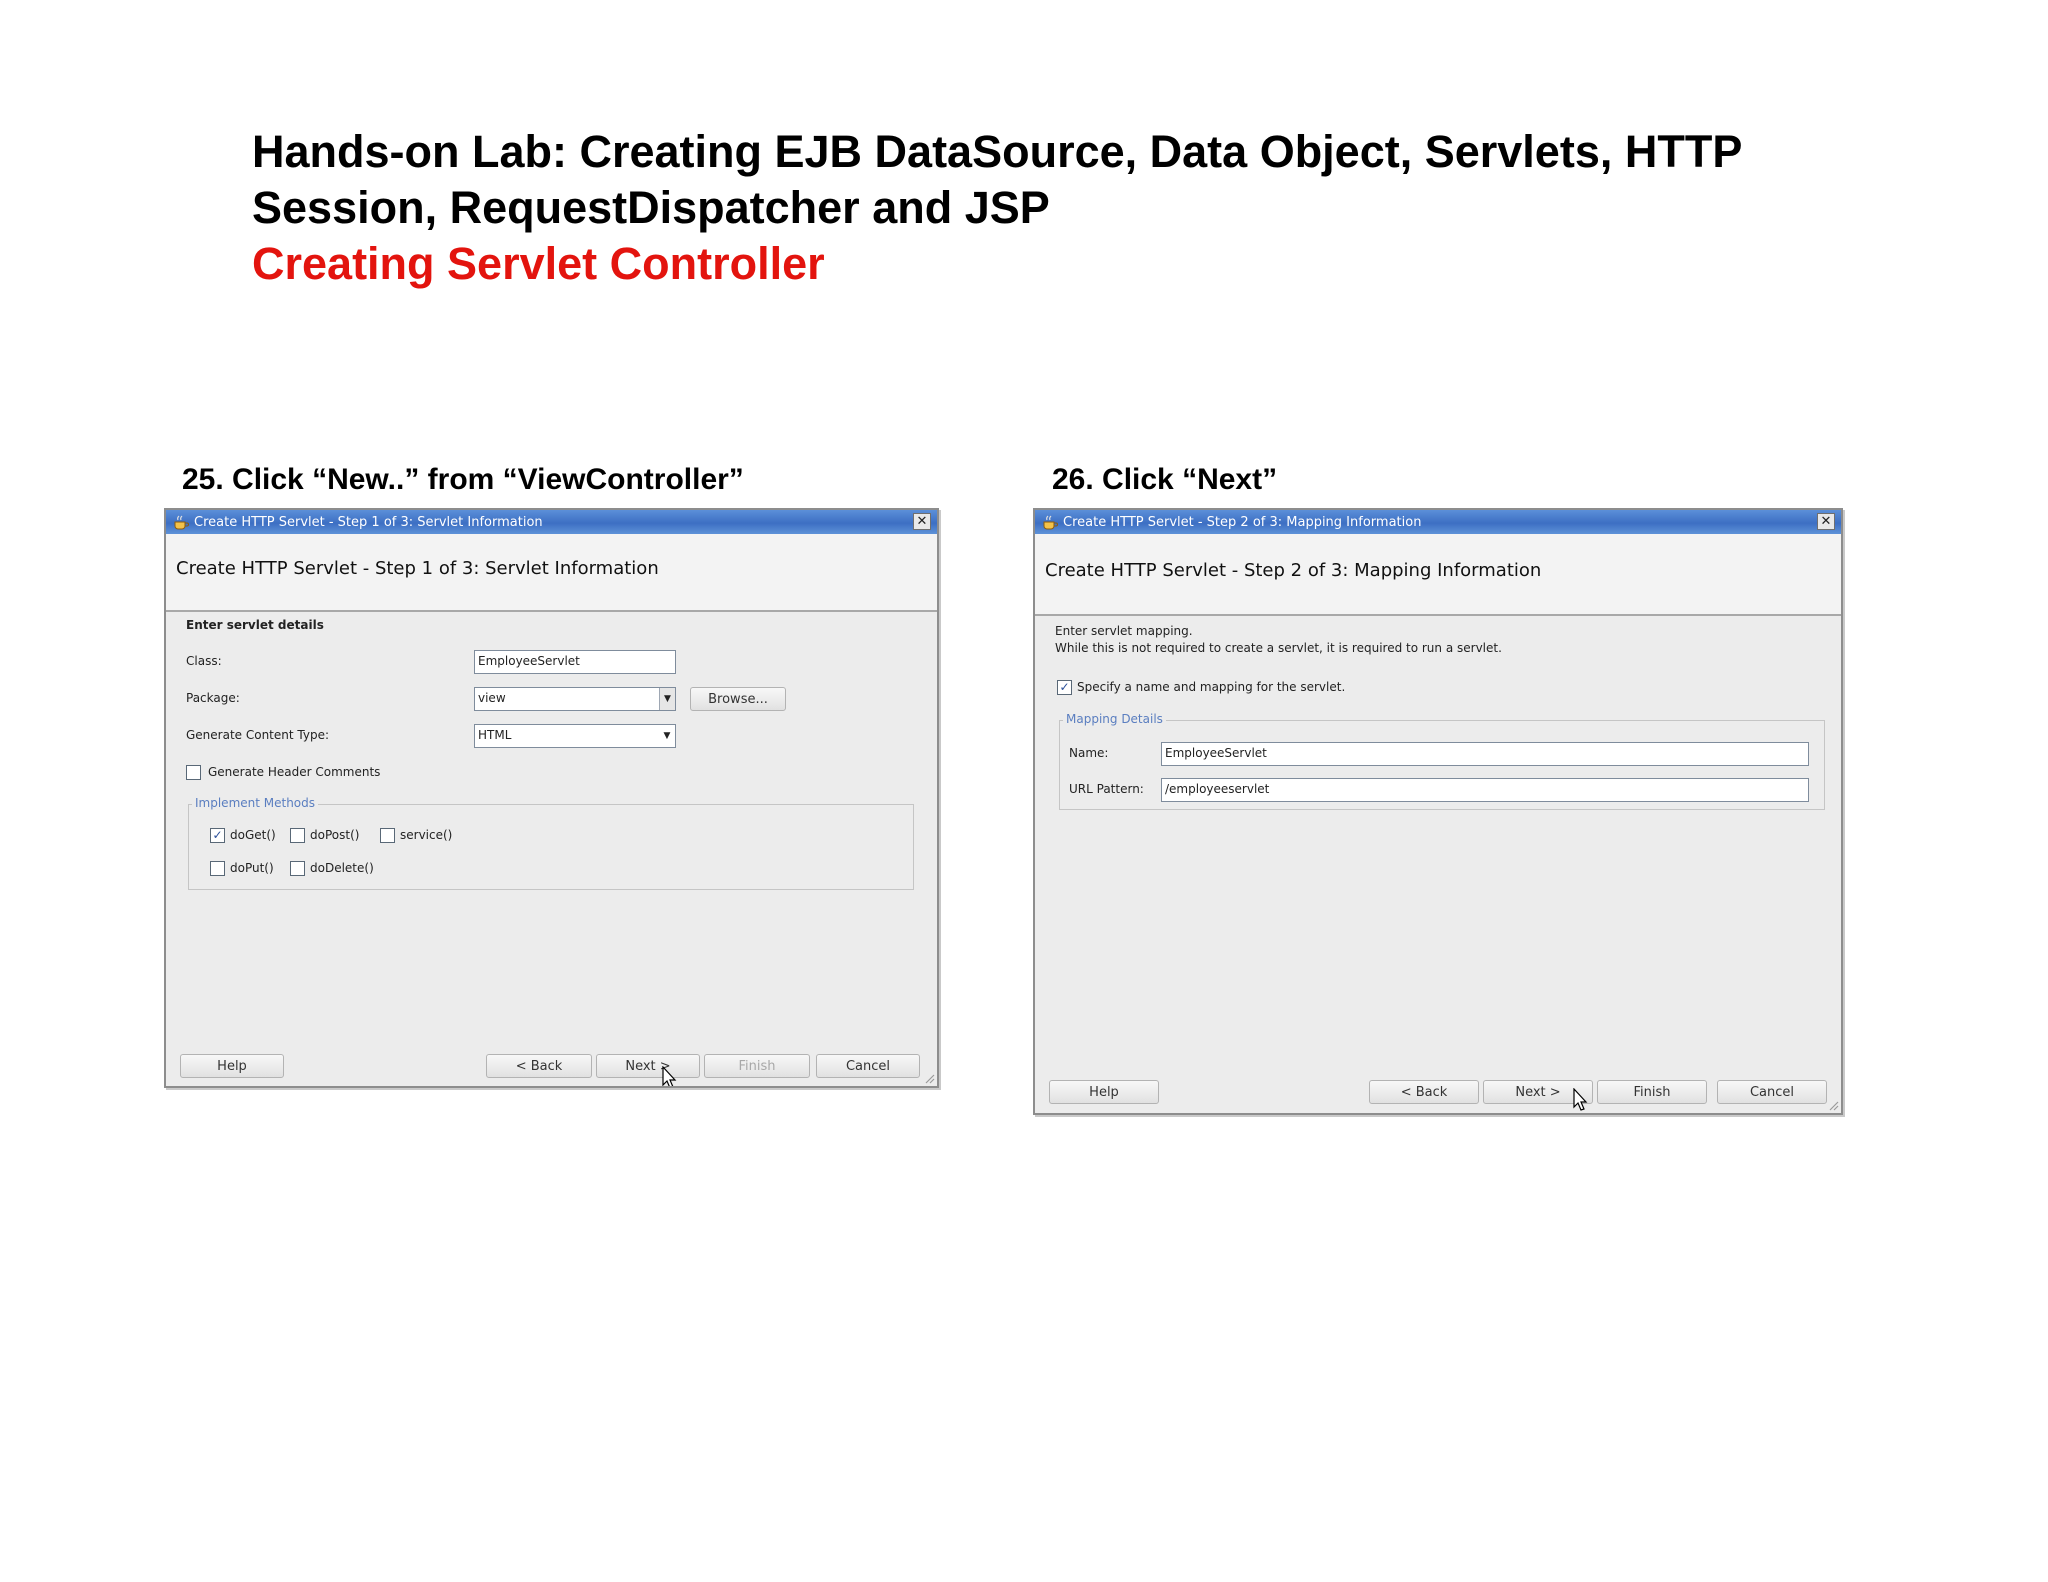  I want to click on specify-mapping-checkbox: ✓, so click(1064, 687).